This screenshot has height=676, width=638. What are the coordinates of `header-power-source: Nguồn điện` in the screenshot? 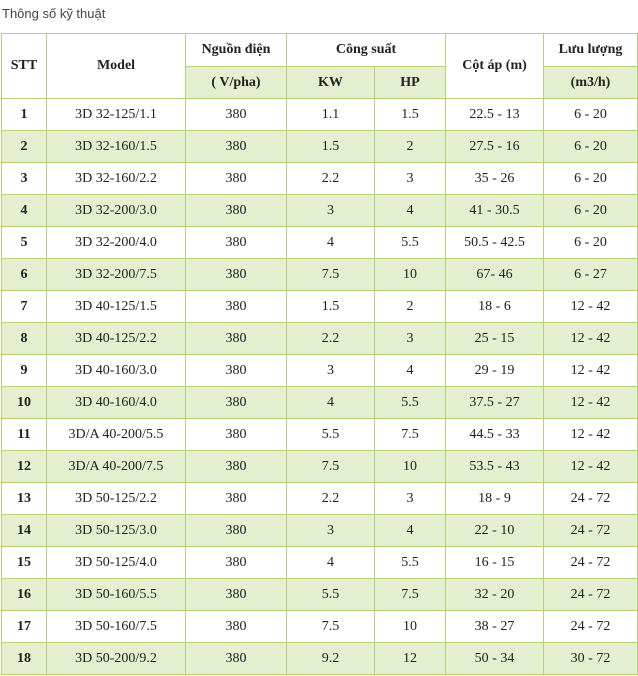 It's located at (236, 50).